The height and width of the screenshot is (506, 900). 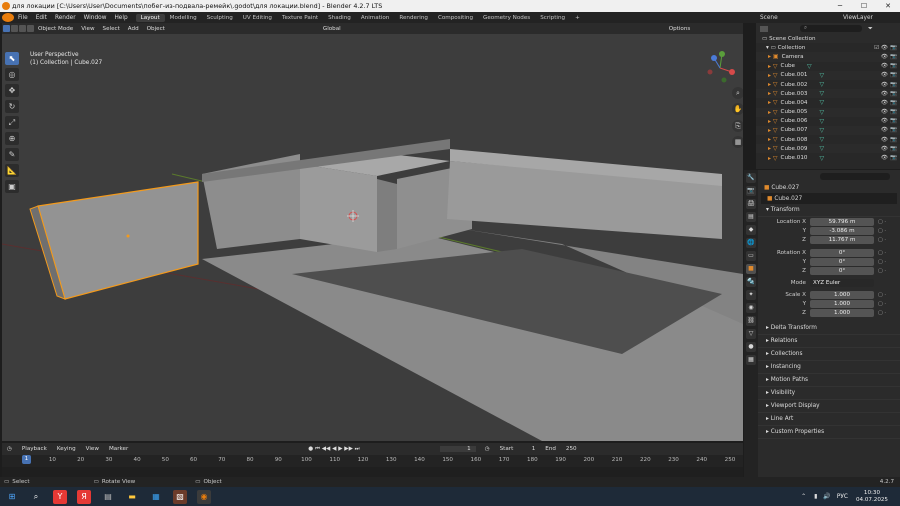 What do you see at coordinates (751, 295) in the screenshot?
I see `particles-tab-icon: ✦` at bounding box center [751, 295].